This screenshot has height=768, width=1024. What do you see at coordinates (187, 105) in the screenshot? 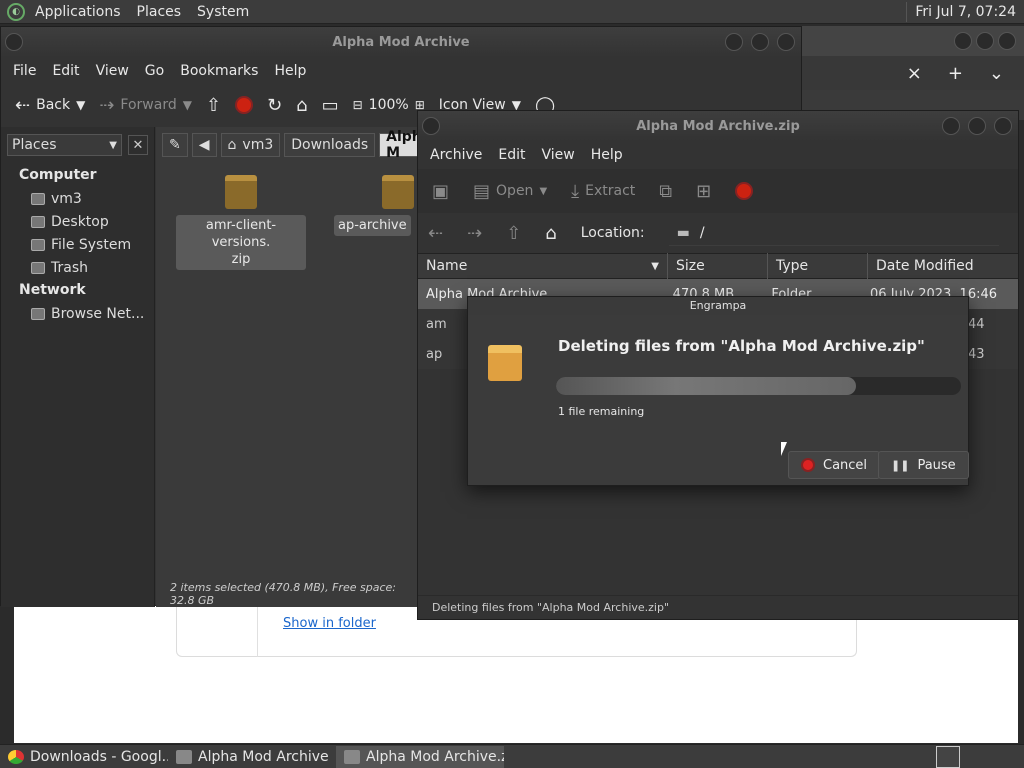
I see `forward-history-chevron-icon: ▼` at bounding box center [187, 105].